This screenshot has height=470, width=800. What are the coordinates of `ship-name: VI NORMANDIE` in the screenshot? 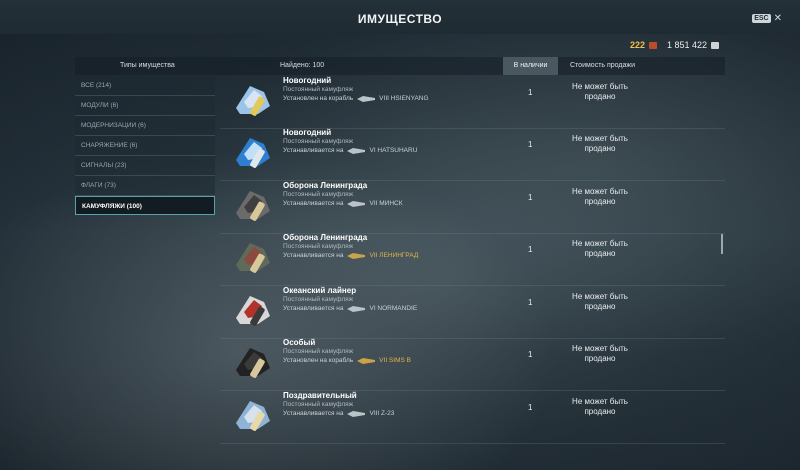 It's located at (393, 308).